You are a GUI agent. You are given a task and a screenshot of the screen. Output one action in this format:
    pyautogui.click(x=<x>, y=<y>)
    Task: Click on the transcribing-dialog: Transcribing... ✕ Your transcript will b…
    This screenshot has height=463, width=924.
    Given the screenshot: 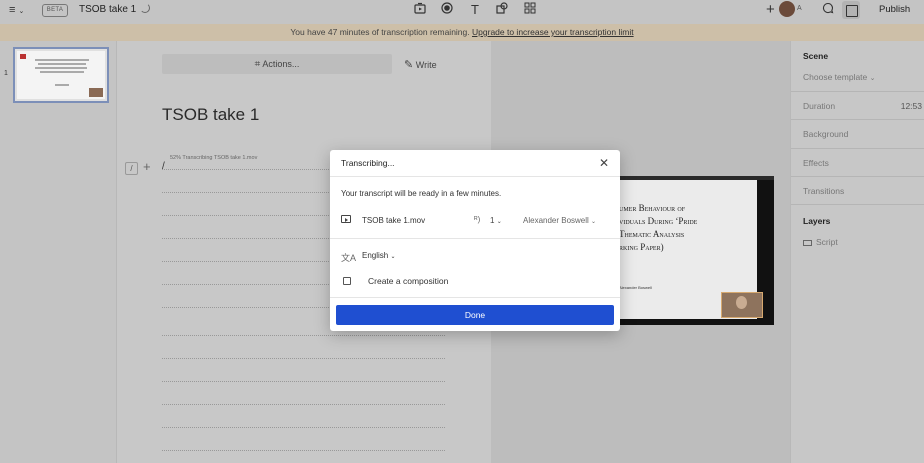 What is the action you would take?
    pyautogui.click(x=475, y=240)
    